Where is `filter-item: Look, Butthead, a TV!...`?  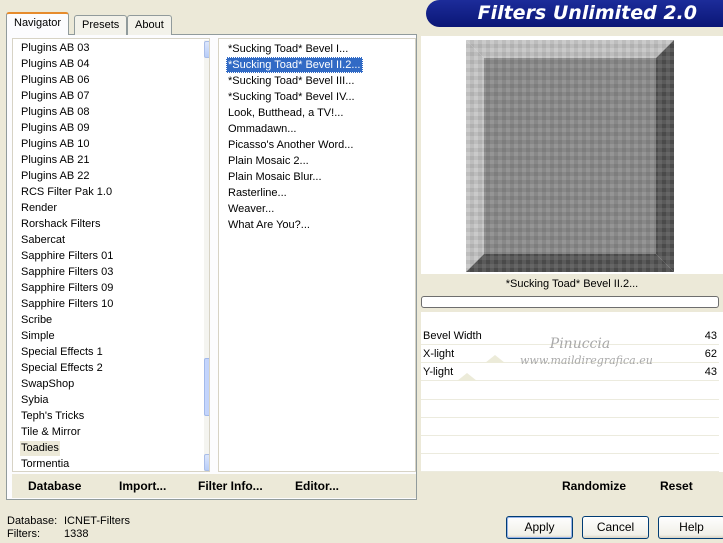 filter-item: Look, Butthead, a TV!... is located at coordinates (285, 113).